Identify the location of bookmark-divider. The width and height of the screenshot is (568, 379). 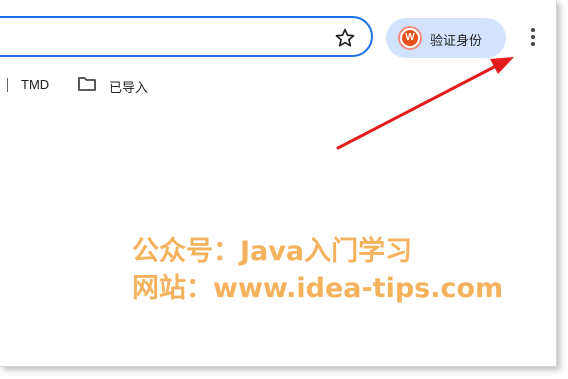
(7, 85).